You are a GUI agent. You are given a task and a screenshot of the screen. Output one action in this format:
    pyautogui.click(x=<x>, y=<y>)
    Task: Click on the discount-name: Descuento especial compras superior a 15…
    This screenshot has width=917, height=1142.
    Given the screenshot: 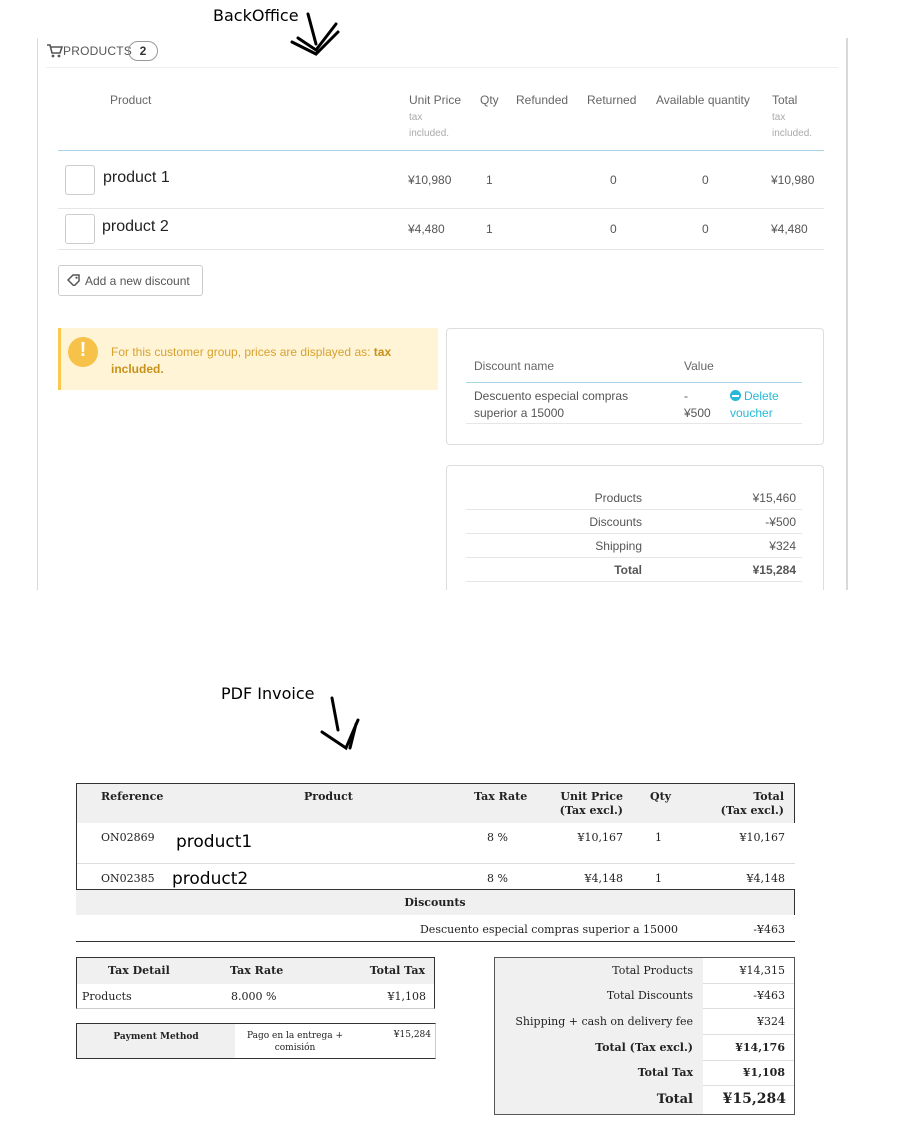 What is the action you would take?
    pyautogui.click(x=551, y=404)
    